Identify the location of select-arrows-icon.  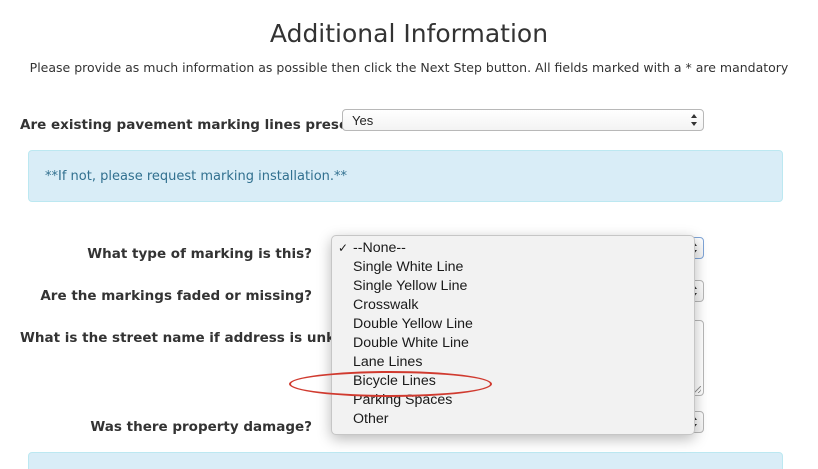
(694, 120).